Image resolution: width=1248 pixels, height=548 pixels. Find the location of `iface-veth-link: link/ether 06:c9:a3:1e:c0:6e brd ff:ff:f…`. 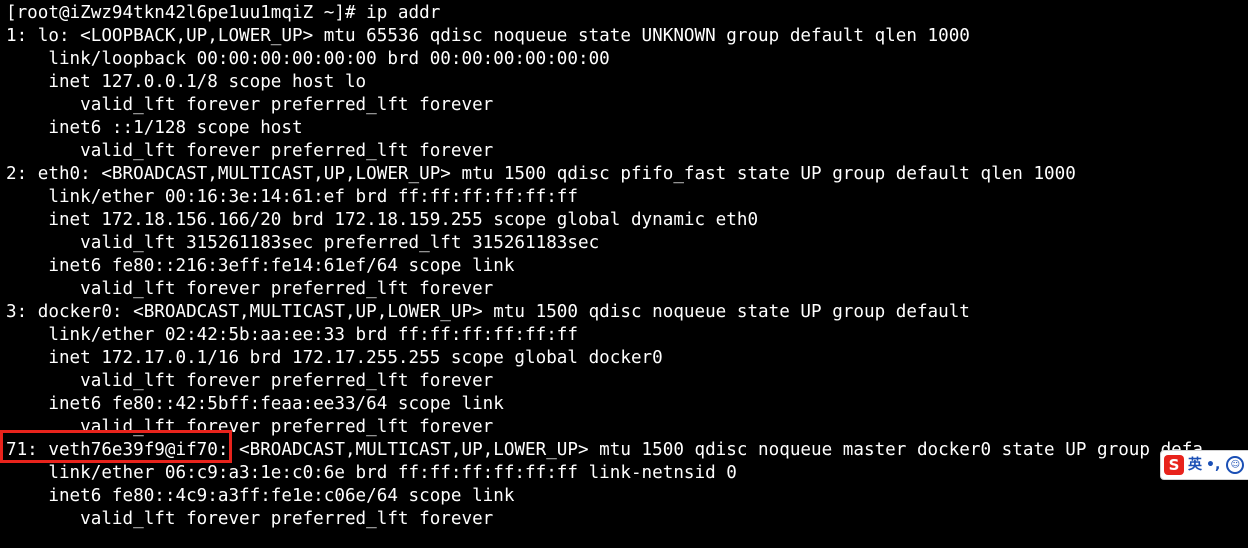

iface-veth-link: link/ether 06:c9:a3:1e:c0:6e brd ff:ff:f… is located at coordinates (371, 473).